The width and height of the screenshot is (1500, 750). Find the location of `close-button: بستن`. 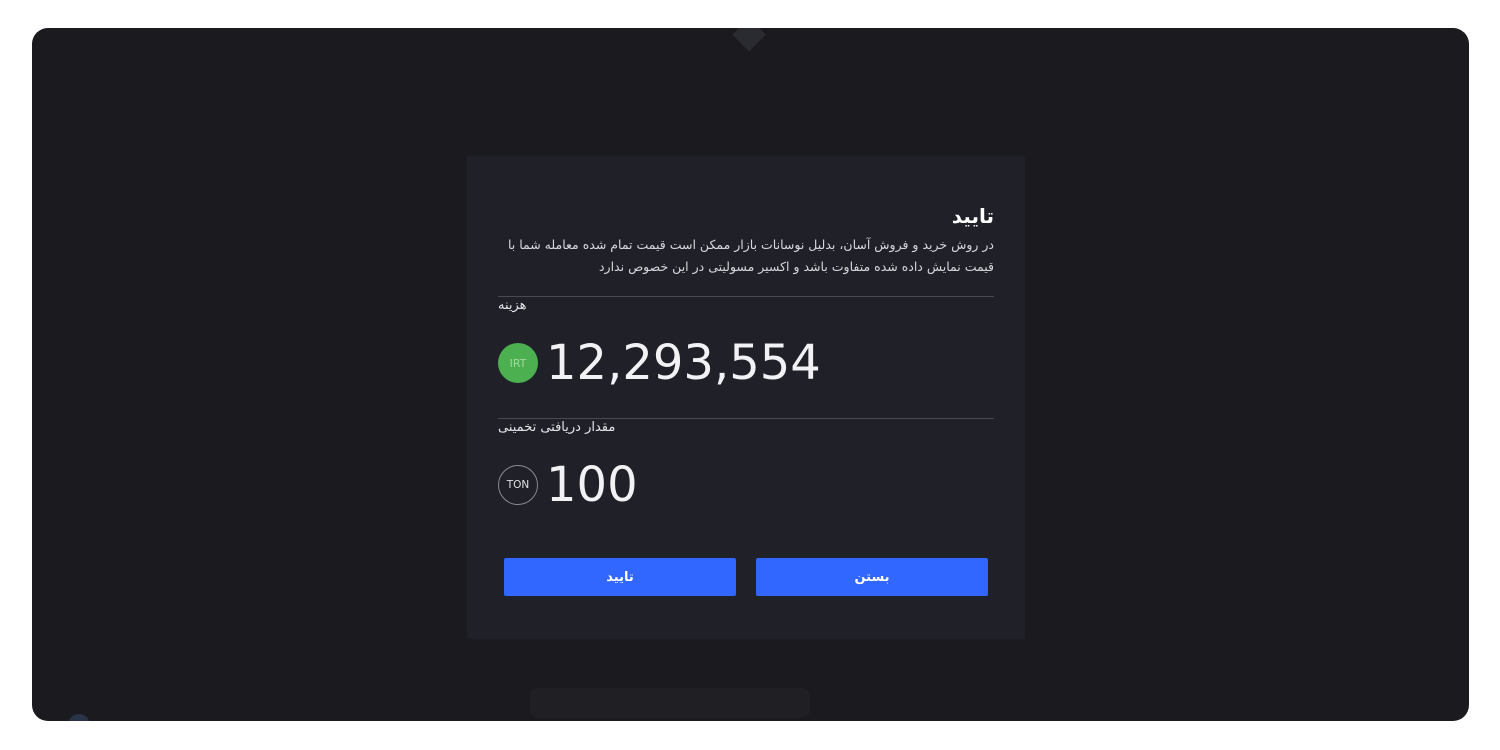

close-button: بستن is located at coordinates (872, 577).